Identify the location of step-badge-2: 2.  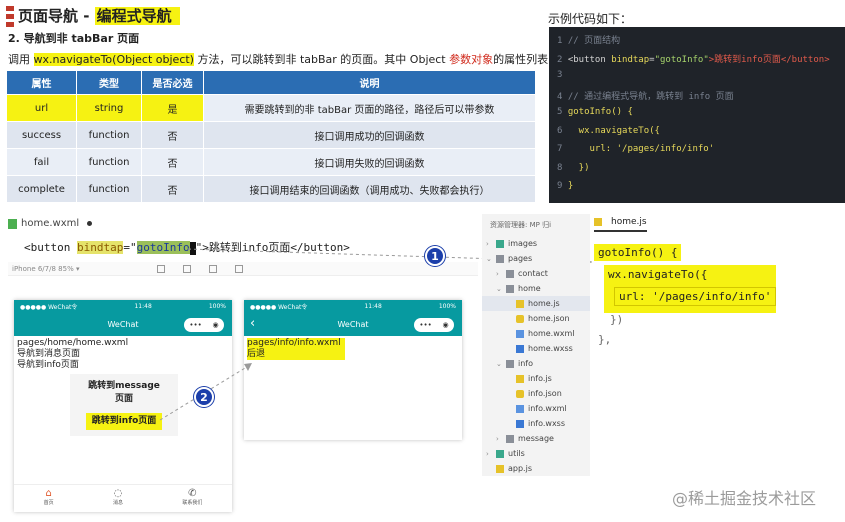
(204, 397).